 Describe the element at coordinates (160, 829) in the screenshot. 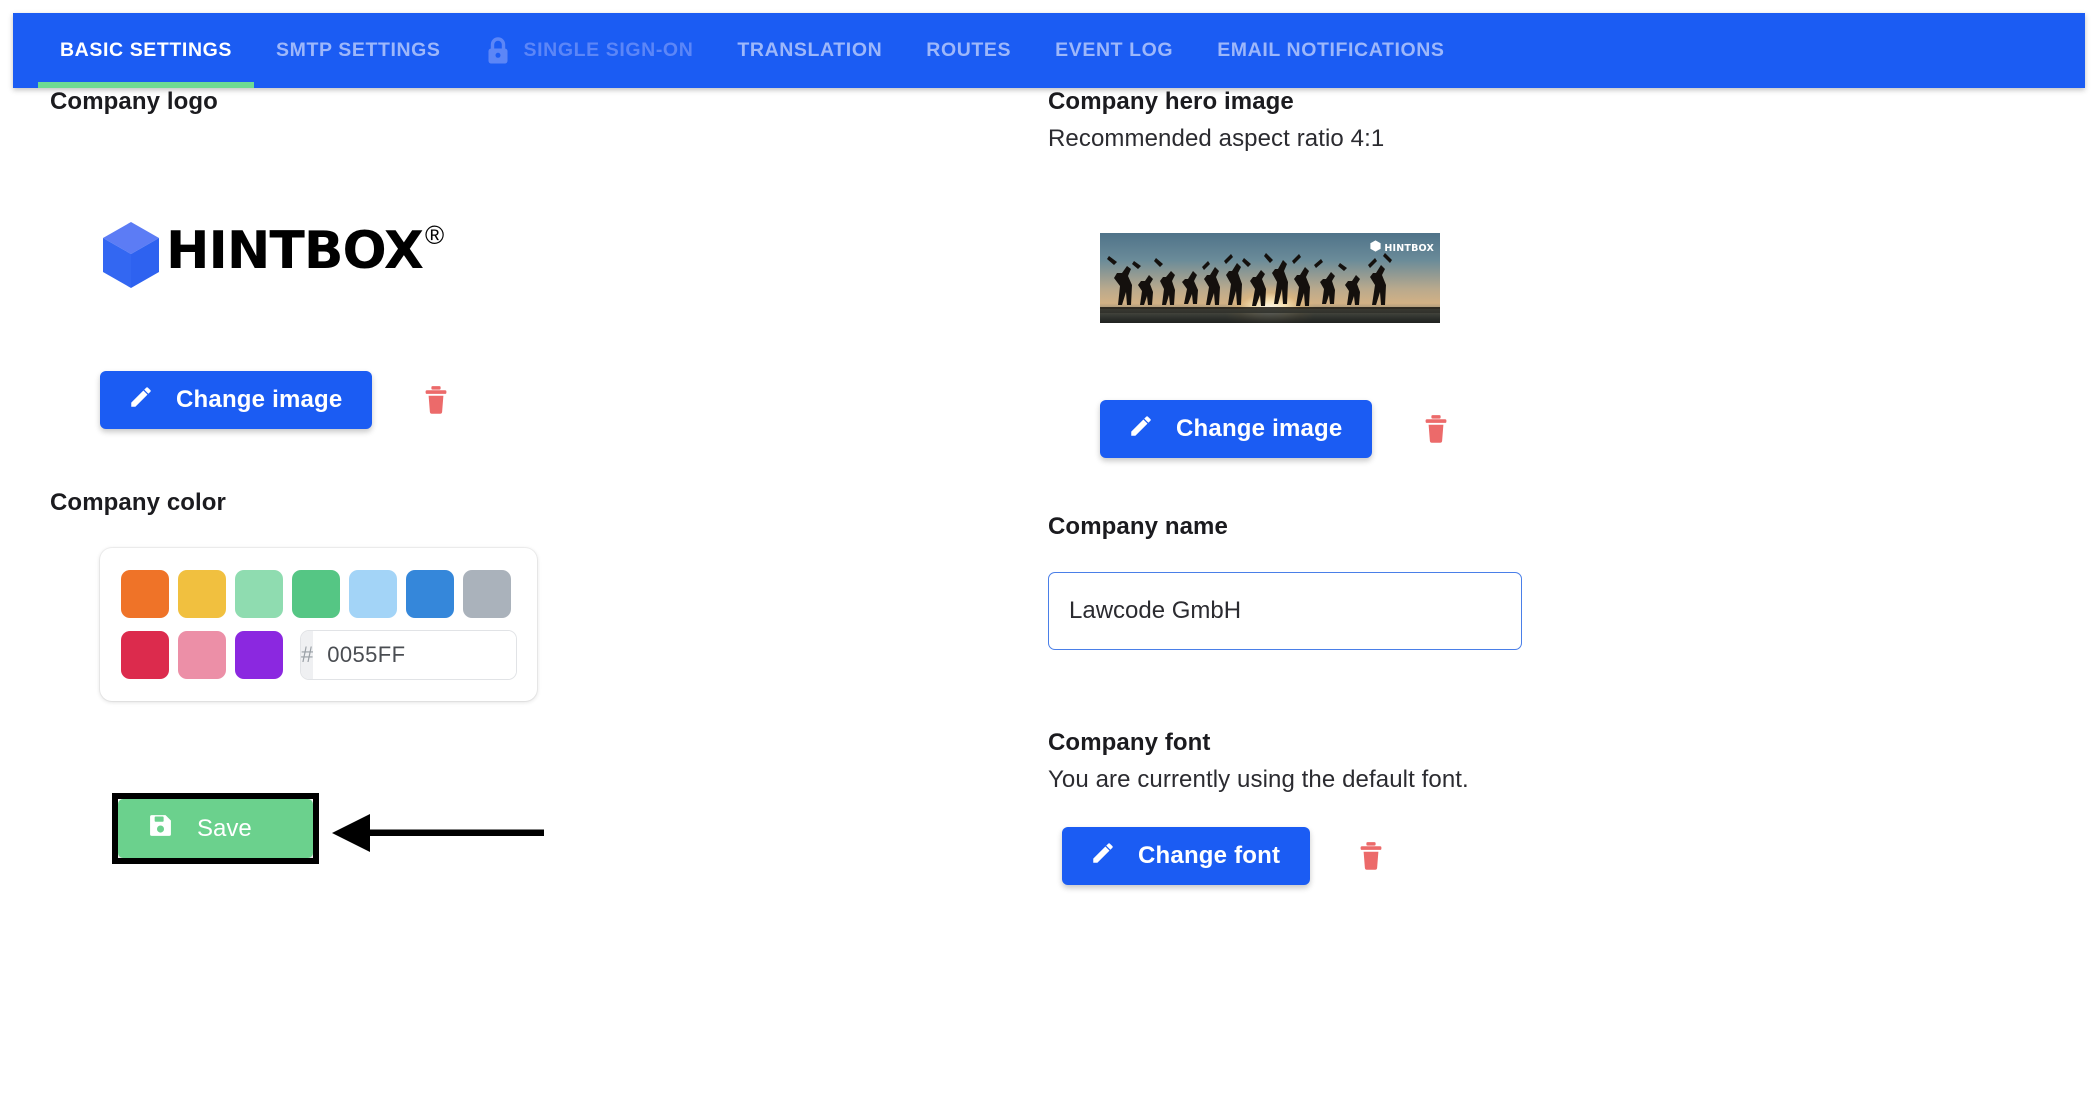

I see `floppy-disk-icon` at that location.